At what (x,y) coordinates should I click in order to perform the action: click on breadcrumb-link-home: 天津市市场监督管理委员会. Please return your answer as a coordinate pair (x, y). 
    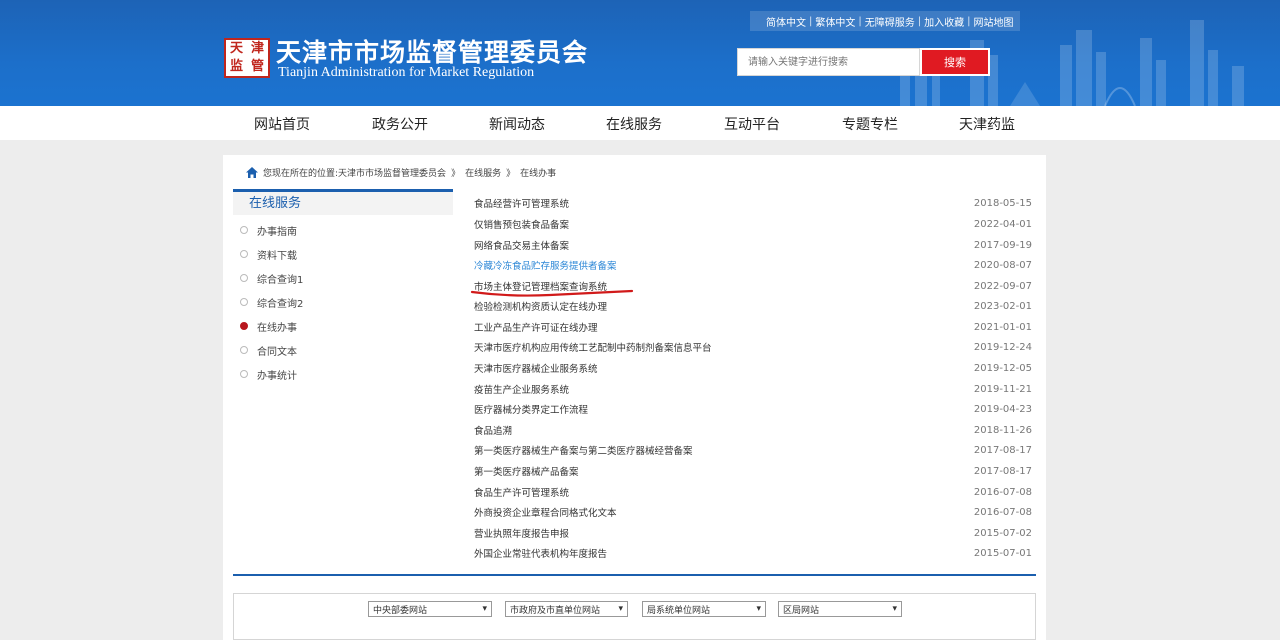
    Looking at the image, I should click on (392, 172).